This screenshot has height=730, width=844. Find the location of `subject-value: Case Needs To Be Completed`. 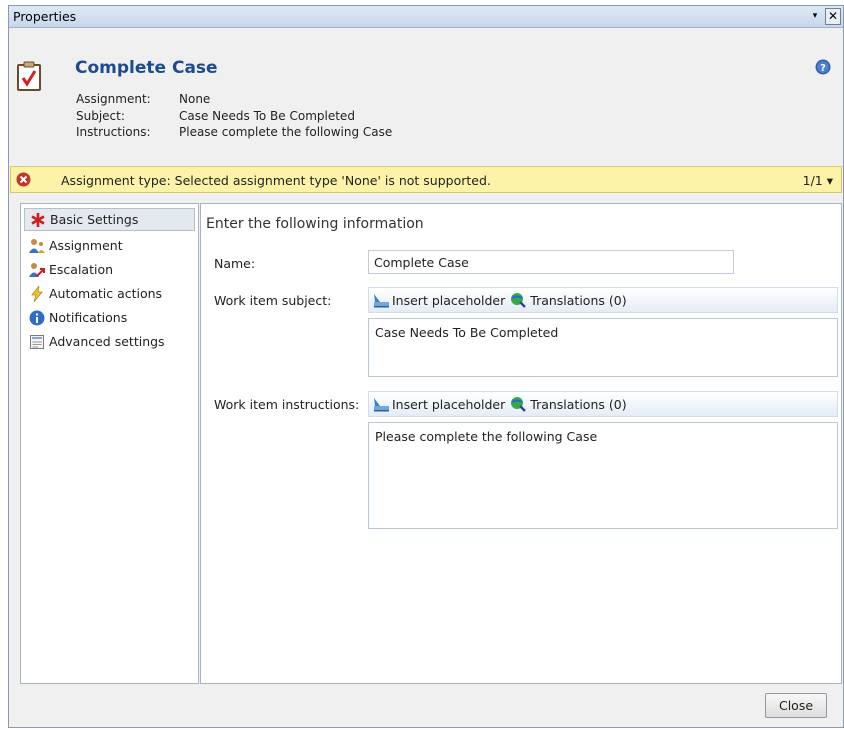

subject-value: Case Needs To Be Completed is located at coordinates (267, 115).